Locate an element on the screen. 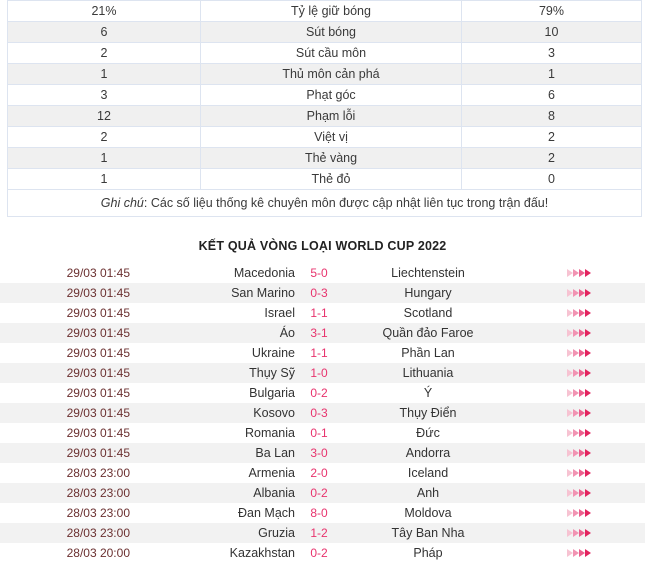  match-away-team: Lithuania is located at coordinates (428, 373).